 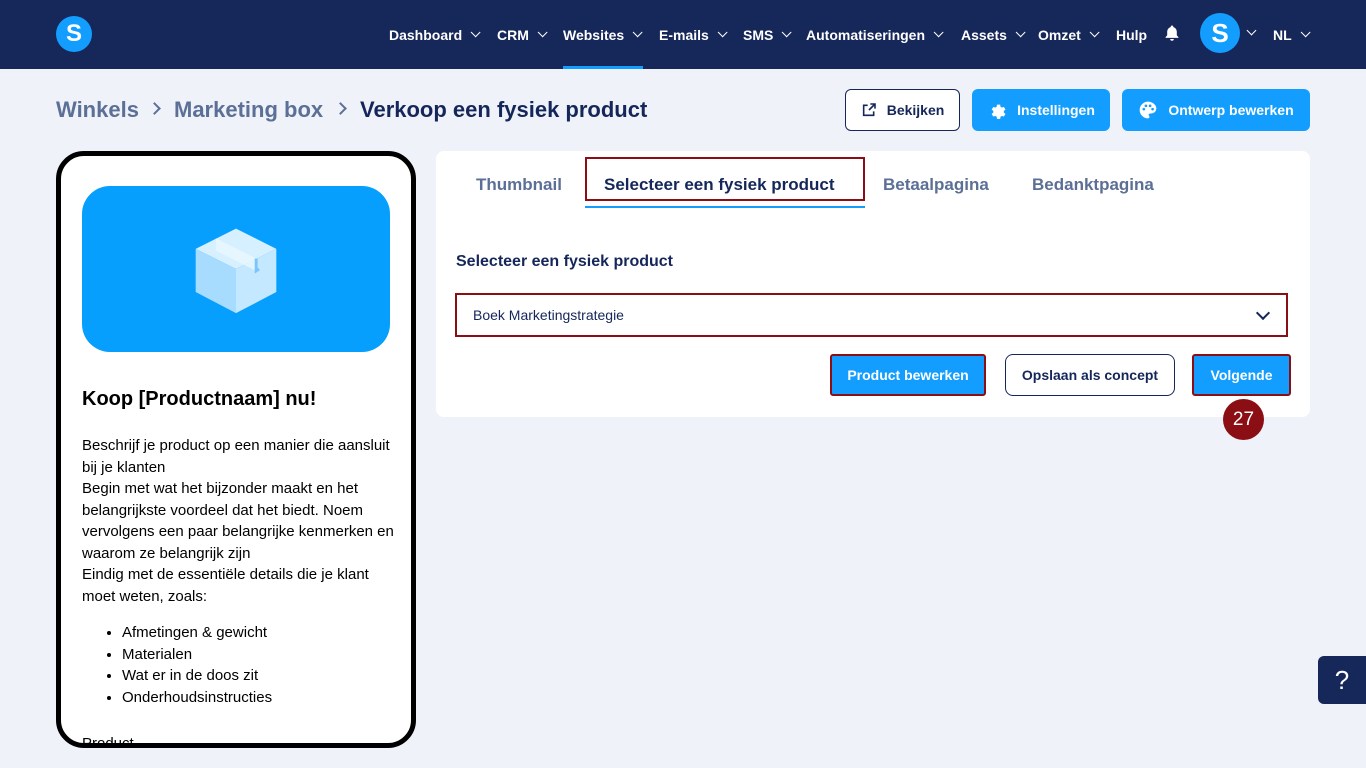 I want to click on tab-thank-you-page: Bedanktpagina, so click(x=1093, y=185).